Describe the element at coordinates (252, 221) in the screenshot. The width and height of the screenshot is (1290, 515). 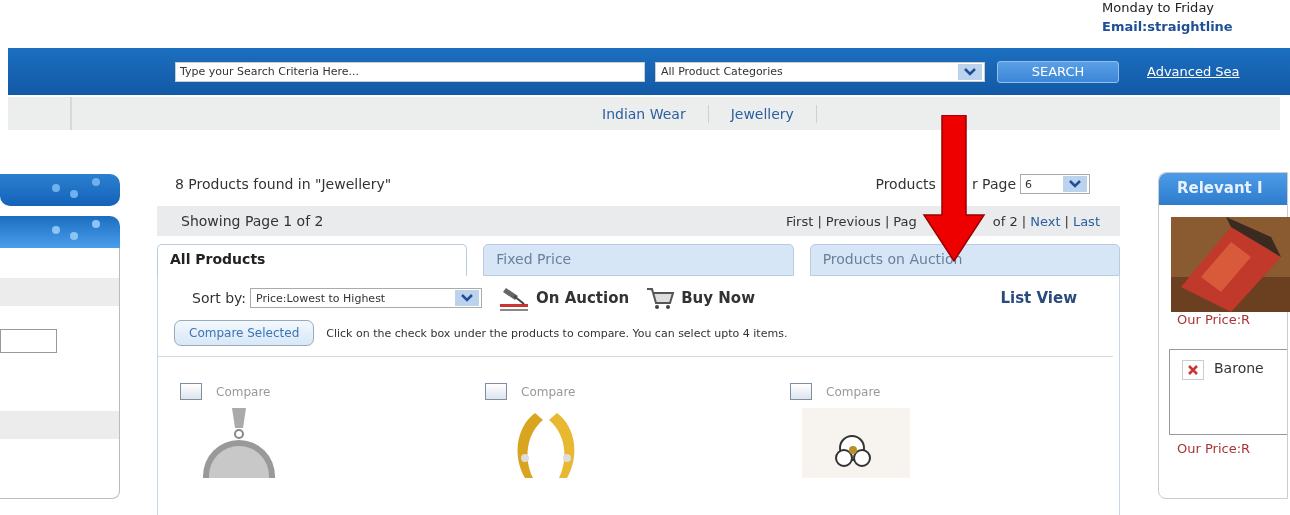
I see `page-status: Showing Page 1 of 2` at that location.